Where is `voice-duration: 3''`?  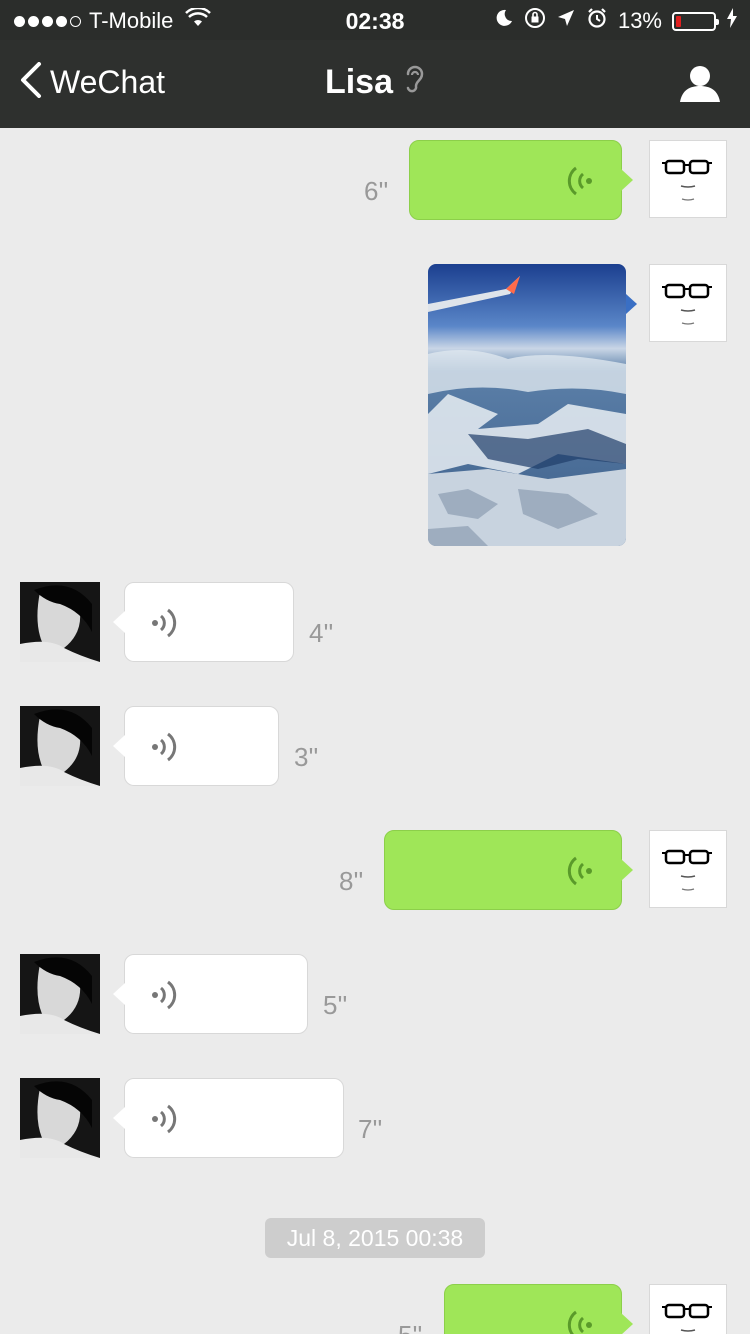
voice-duration: 3'' is located at coordinates (306, 757).